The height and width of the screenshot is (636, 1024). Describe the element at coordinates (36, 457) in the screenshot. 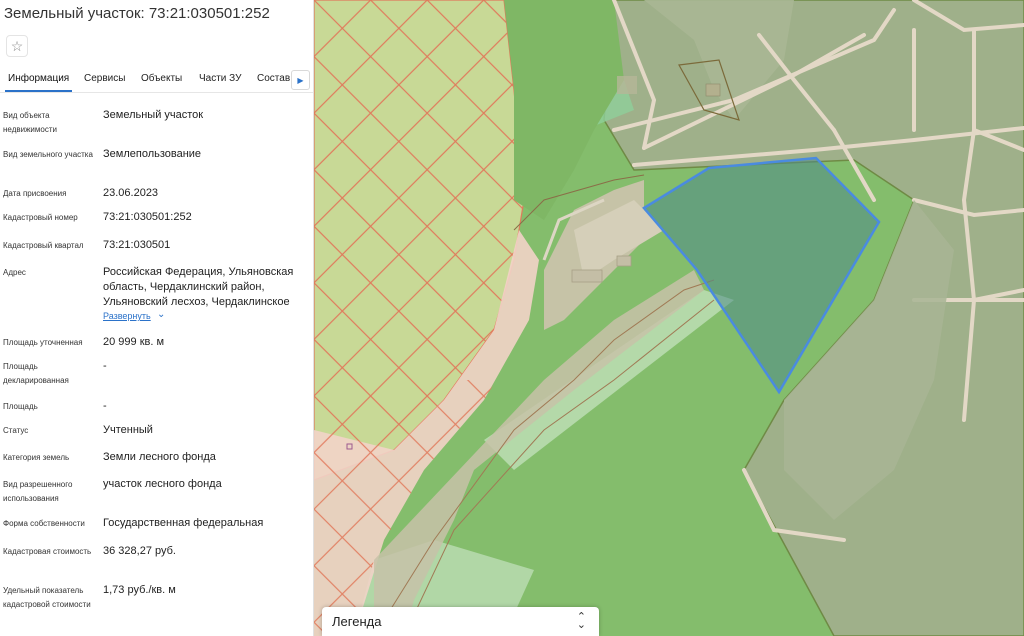

I see `property-label: Категория земель` at that location.